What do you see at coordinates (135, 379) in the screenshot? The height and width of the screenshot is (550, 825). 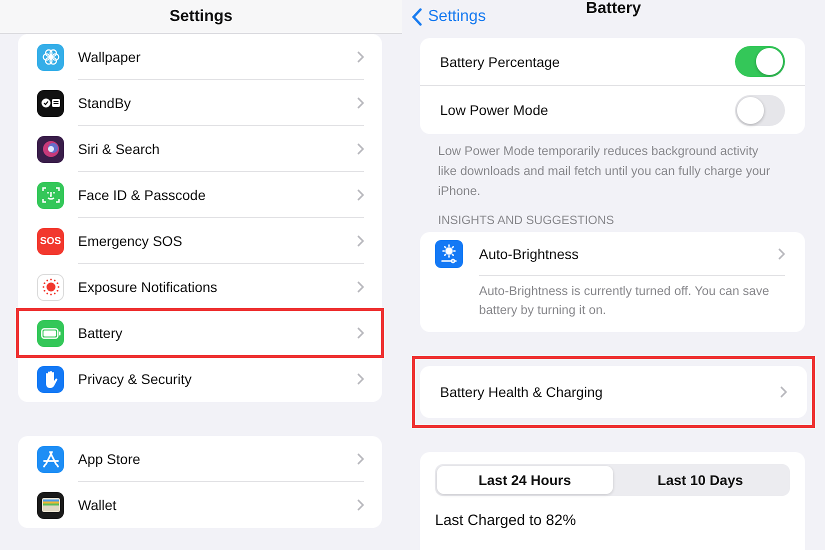 I see `item-label: Privacy & Security` at bounding box center [135, 379].